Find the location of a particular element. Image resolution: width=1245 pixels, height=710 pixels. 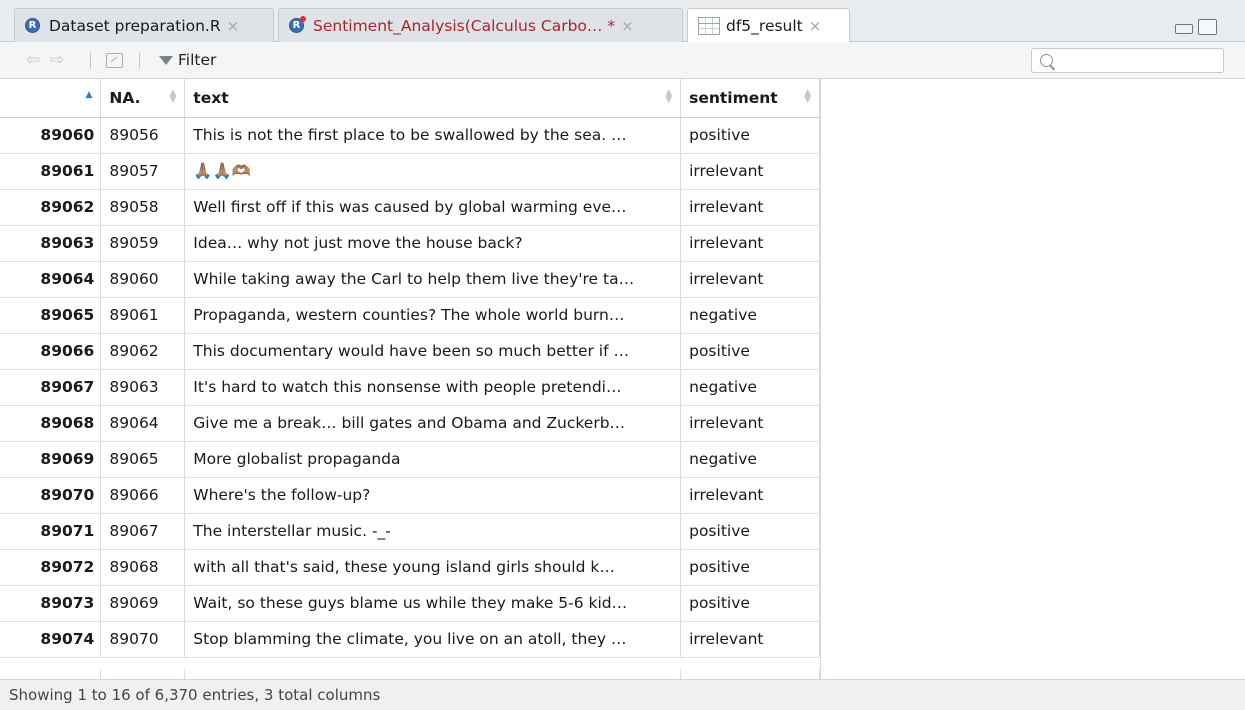

tab-dataset-preparation: R Dataset preparation.R × is located at coordinates (144, 25).